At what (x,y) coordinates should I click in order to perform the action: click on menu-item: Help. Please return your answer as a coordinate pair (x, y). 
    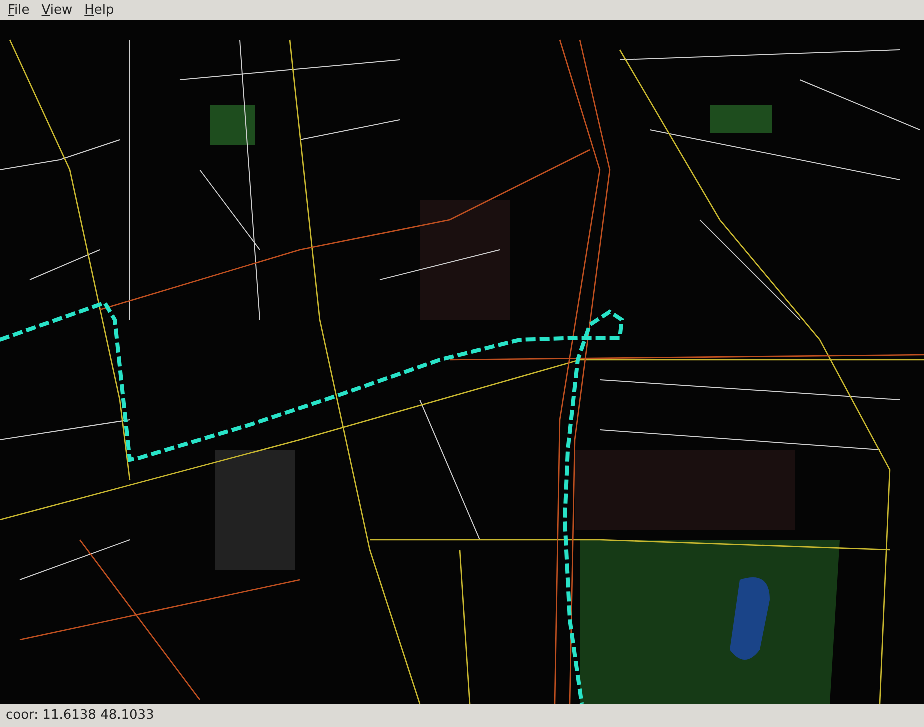
    Looking at the image, I should click on (99, 10).